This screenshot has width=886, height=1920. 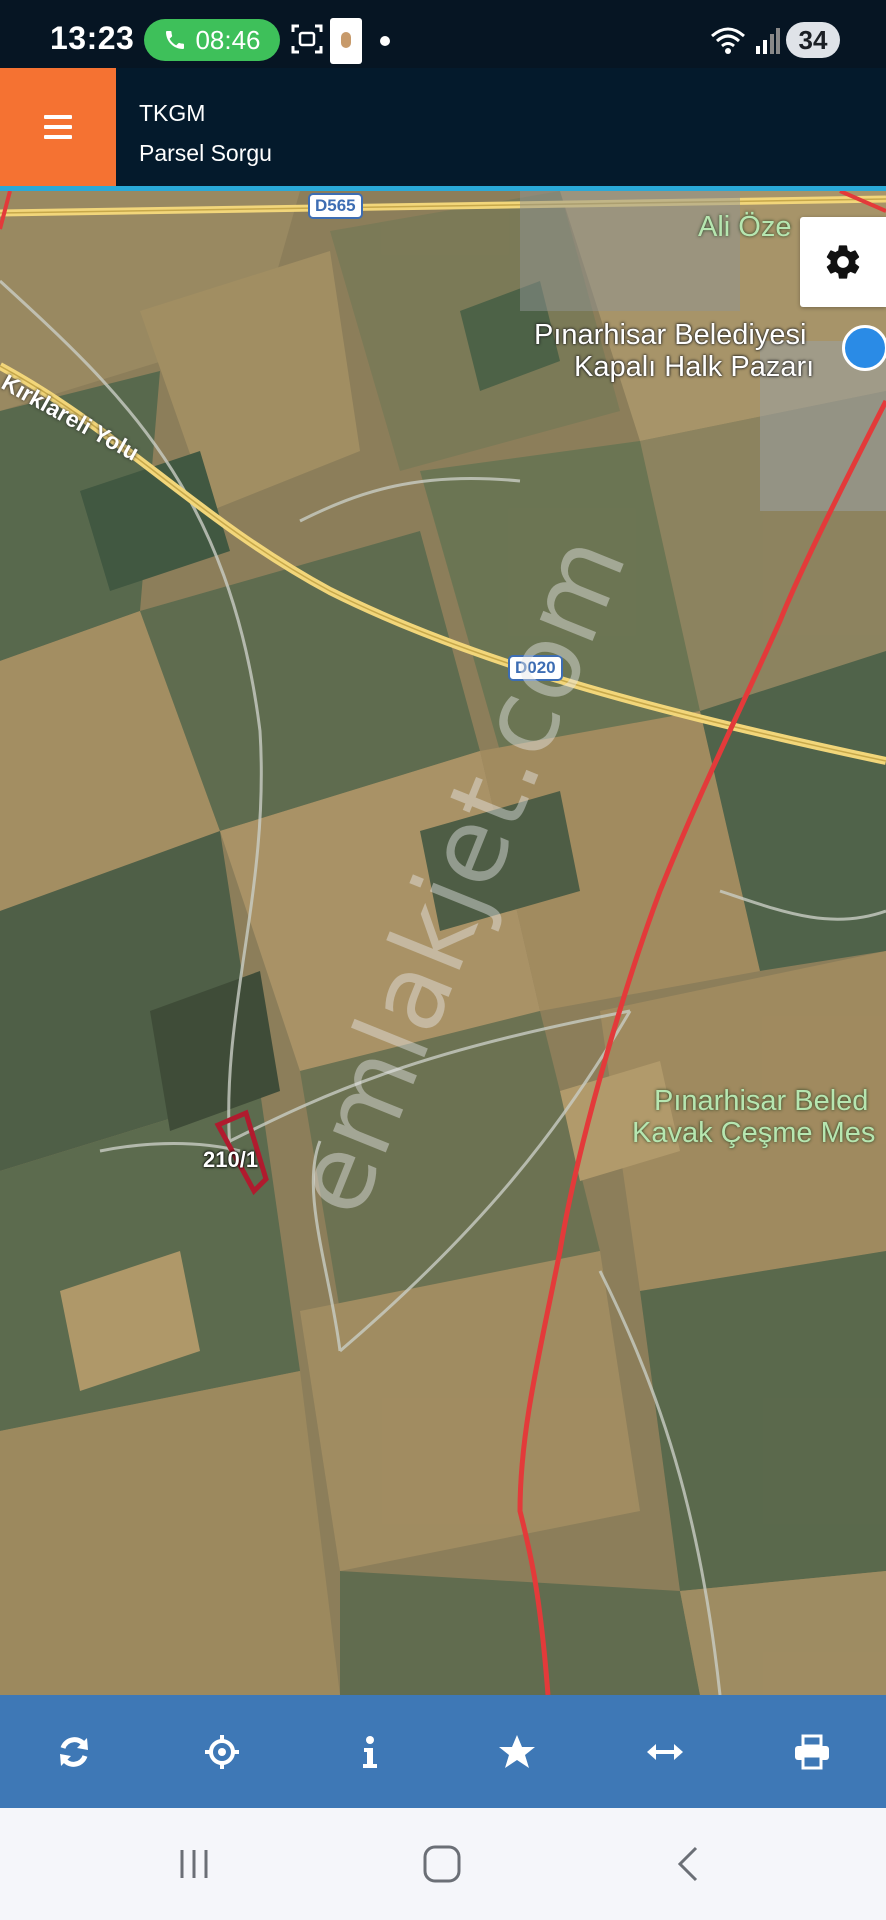 What do you see at coordinates (92, 38) in the screenshot?
I see `status-time: 13:23` at bounding box center [92, 38].